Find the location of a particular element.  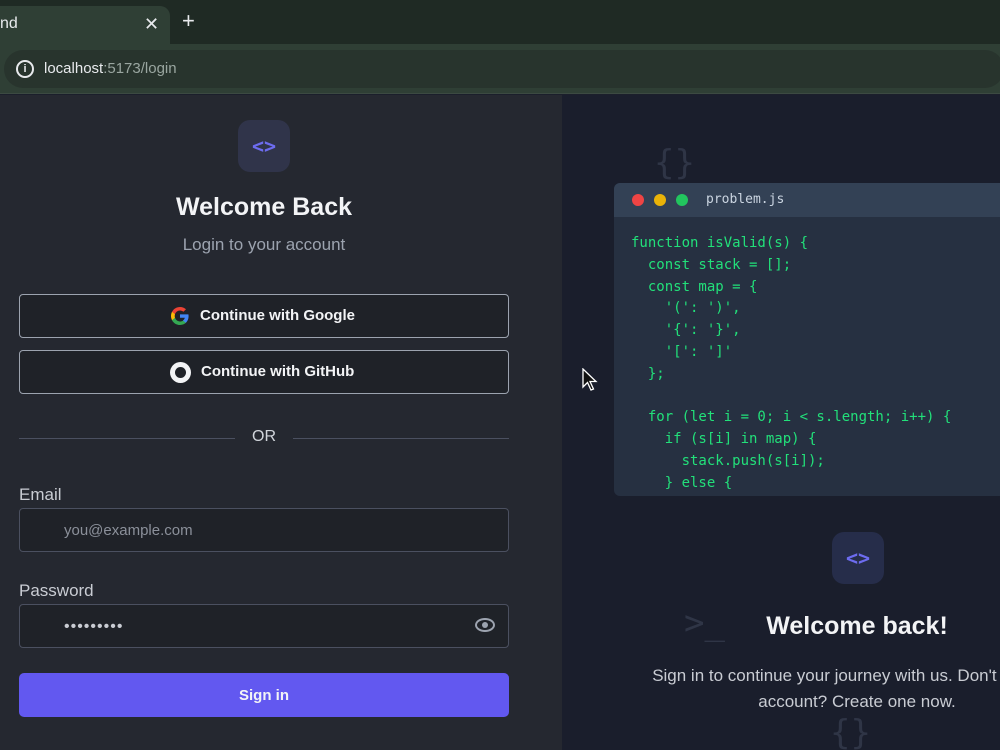

email-input-wrapper is located at coordinates (264, 530).